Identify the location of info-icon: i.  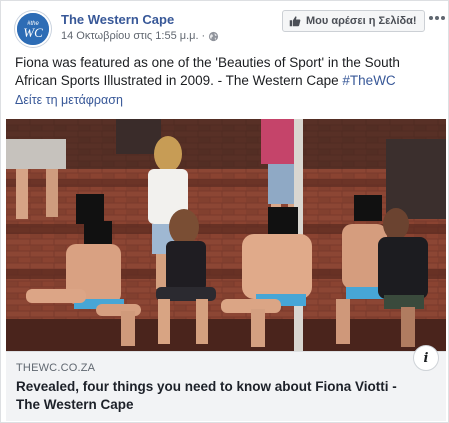
(426, 358).